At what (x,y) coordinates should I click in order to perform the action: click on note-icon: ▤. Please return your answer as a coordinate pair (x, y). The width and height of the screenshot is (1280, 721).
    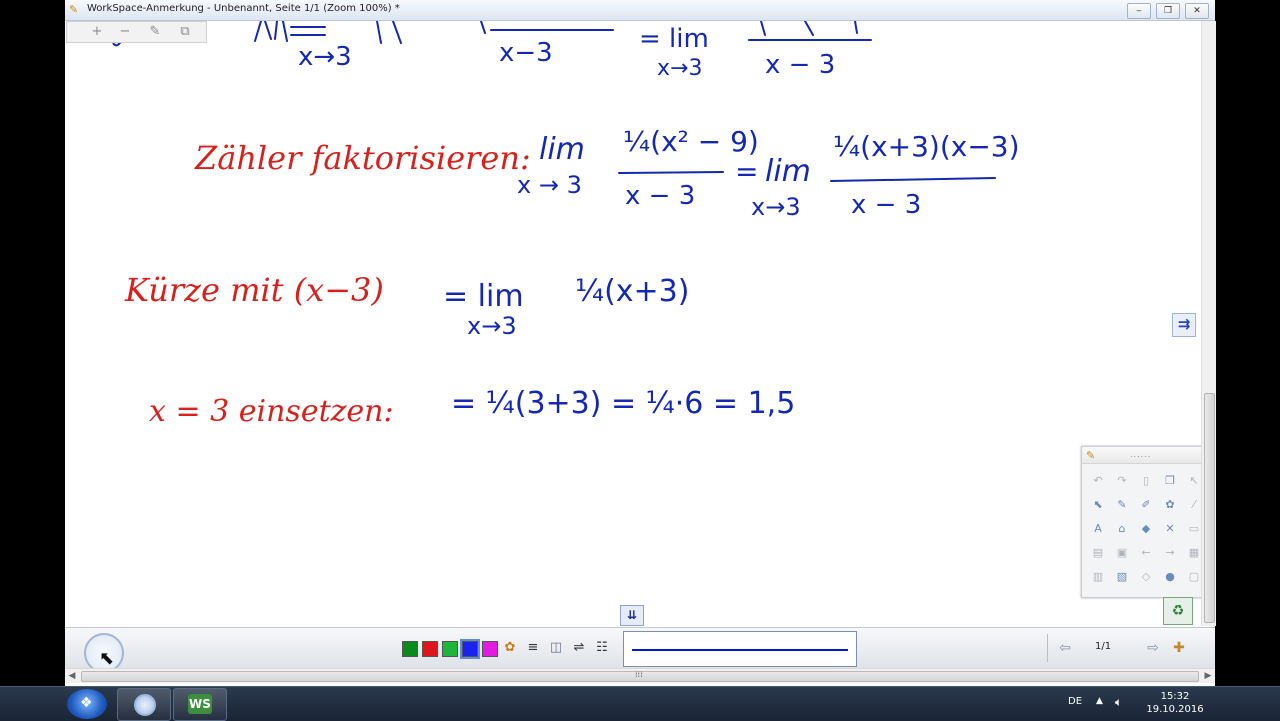
    Looking at the image, I should click on (1098, 553).